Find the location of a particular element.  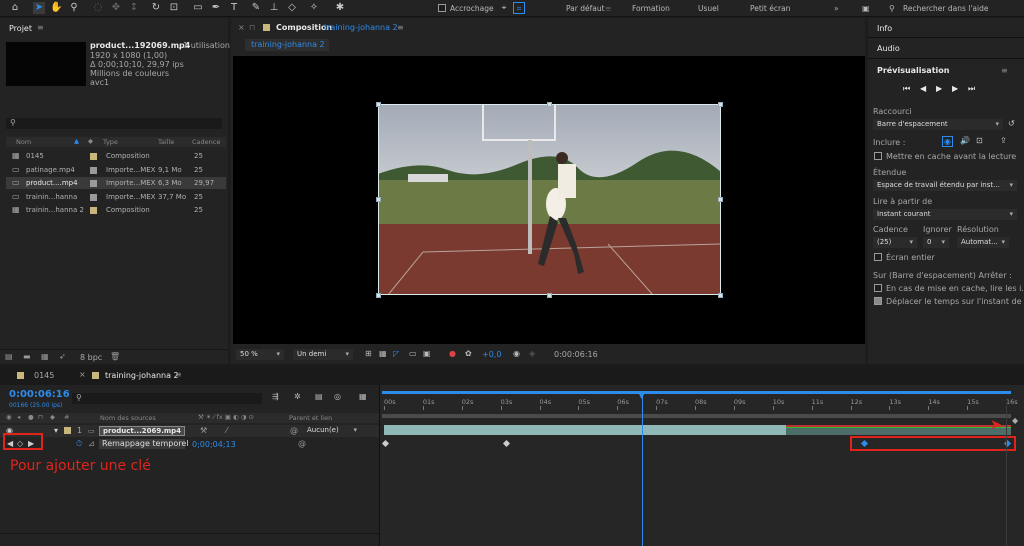

trash-icon: 🗑 is located at coordinates (115, 356).